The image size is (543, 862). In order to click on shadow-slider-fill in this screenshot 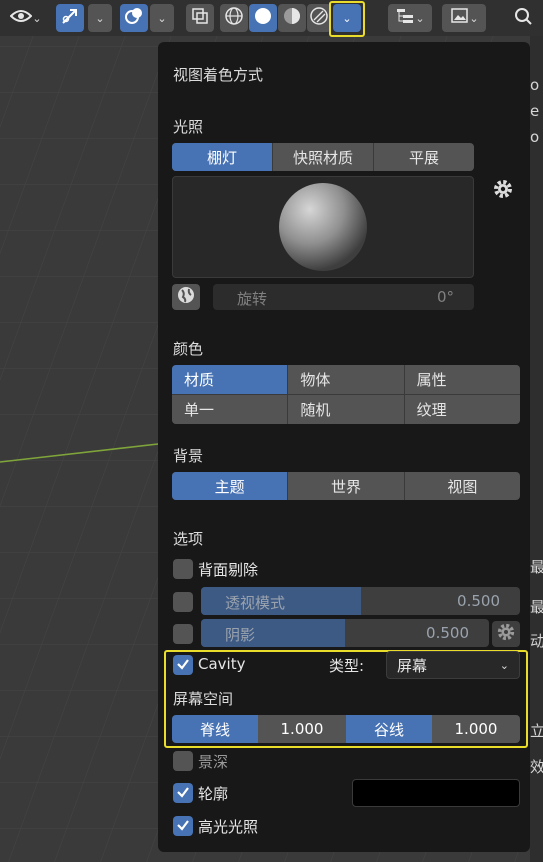, I will do `click(273, 633)`.